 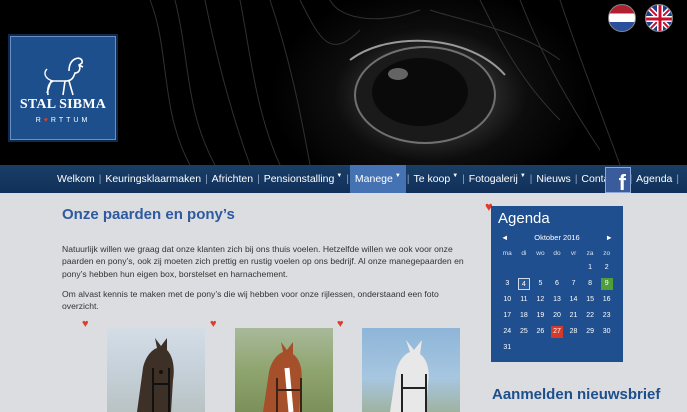 I want to click on calendar-day-number: 26, so click(x=540, y=331).